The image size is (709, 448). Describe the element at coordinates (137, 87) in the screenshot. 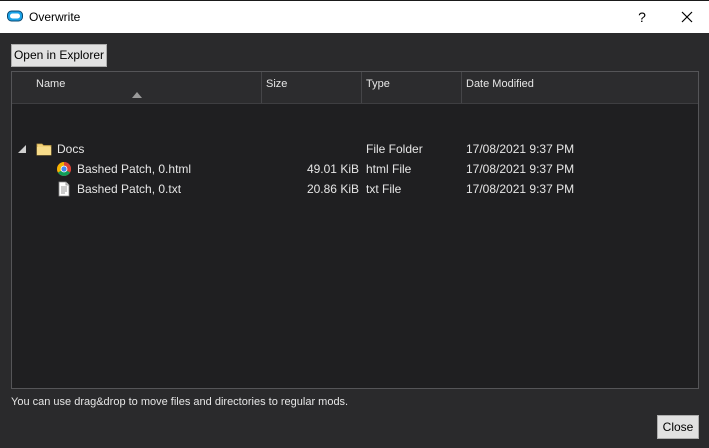

I see `column-header-name: Name` at that location.